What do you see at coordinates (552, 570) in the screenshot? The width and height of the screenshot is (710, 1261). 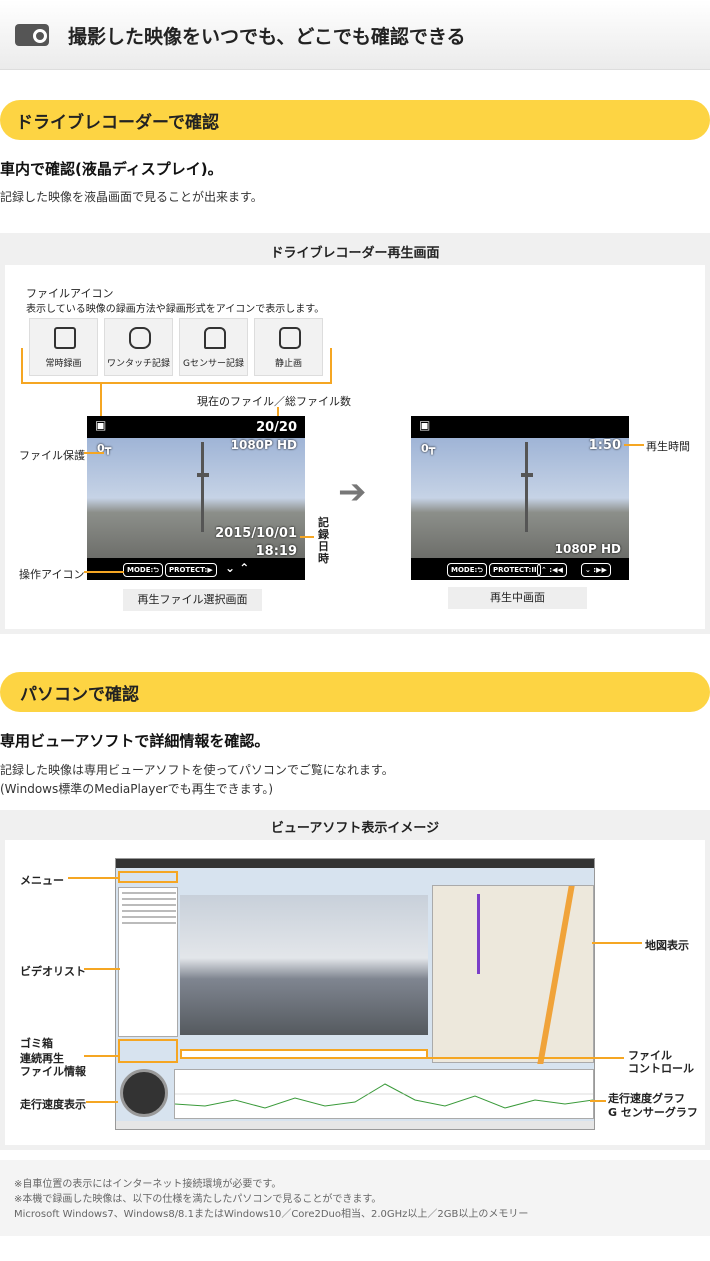 I see `rewind-button: ⌃ :◀◀` at bounding box center [552, 570].